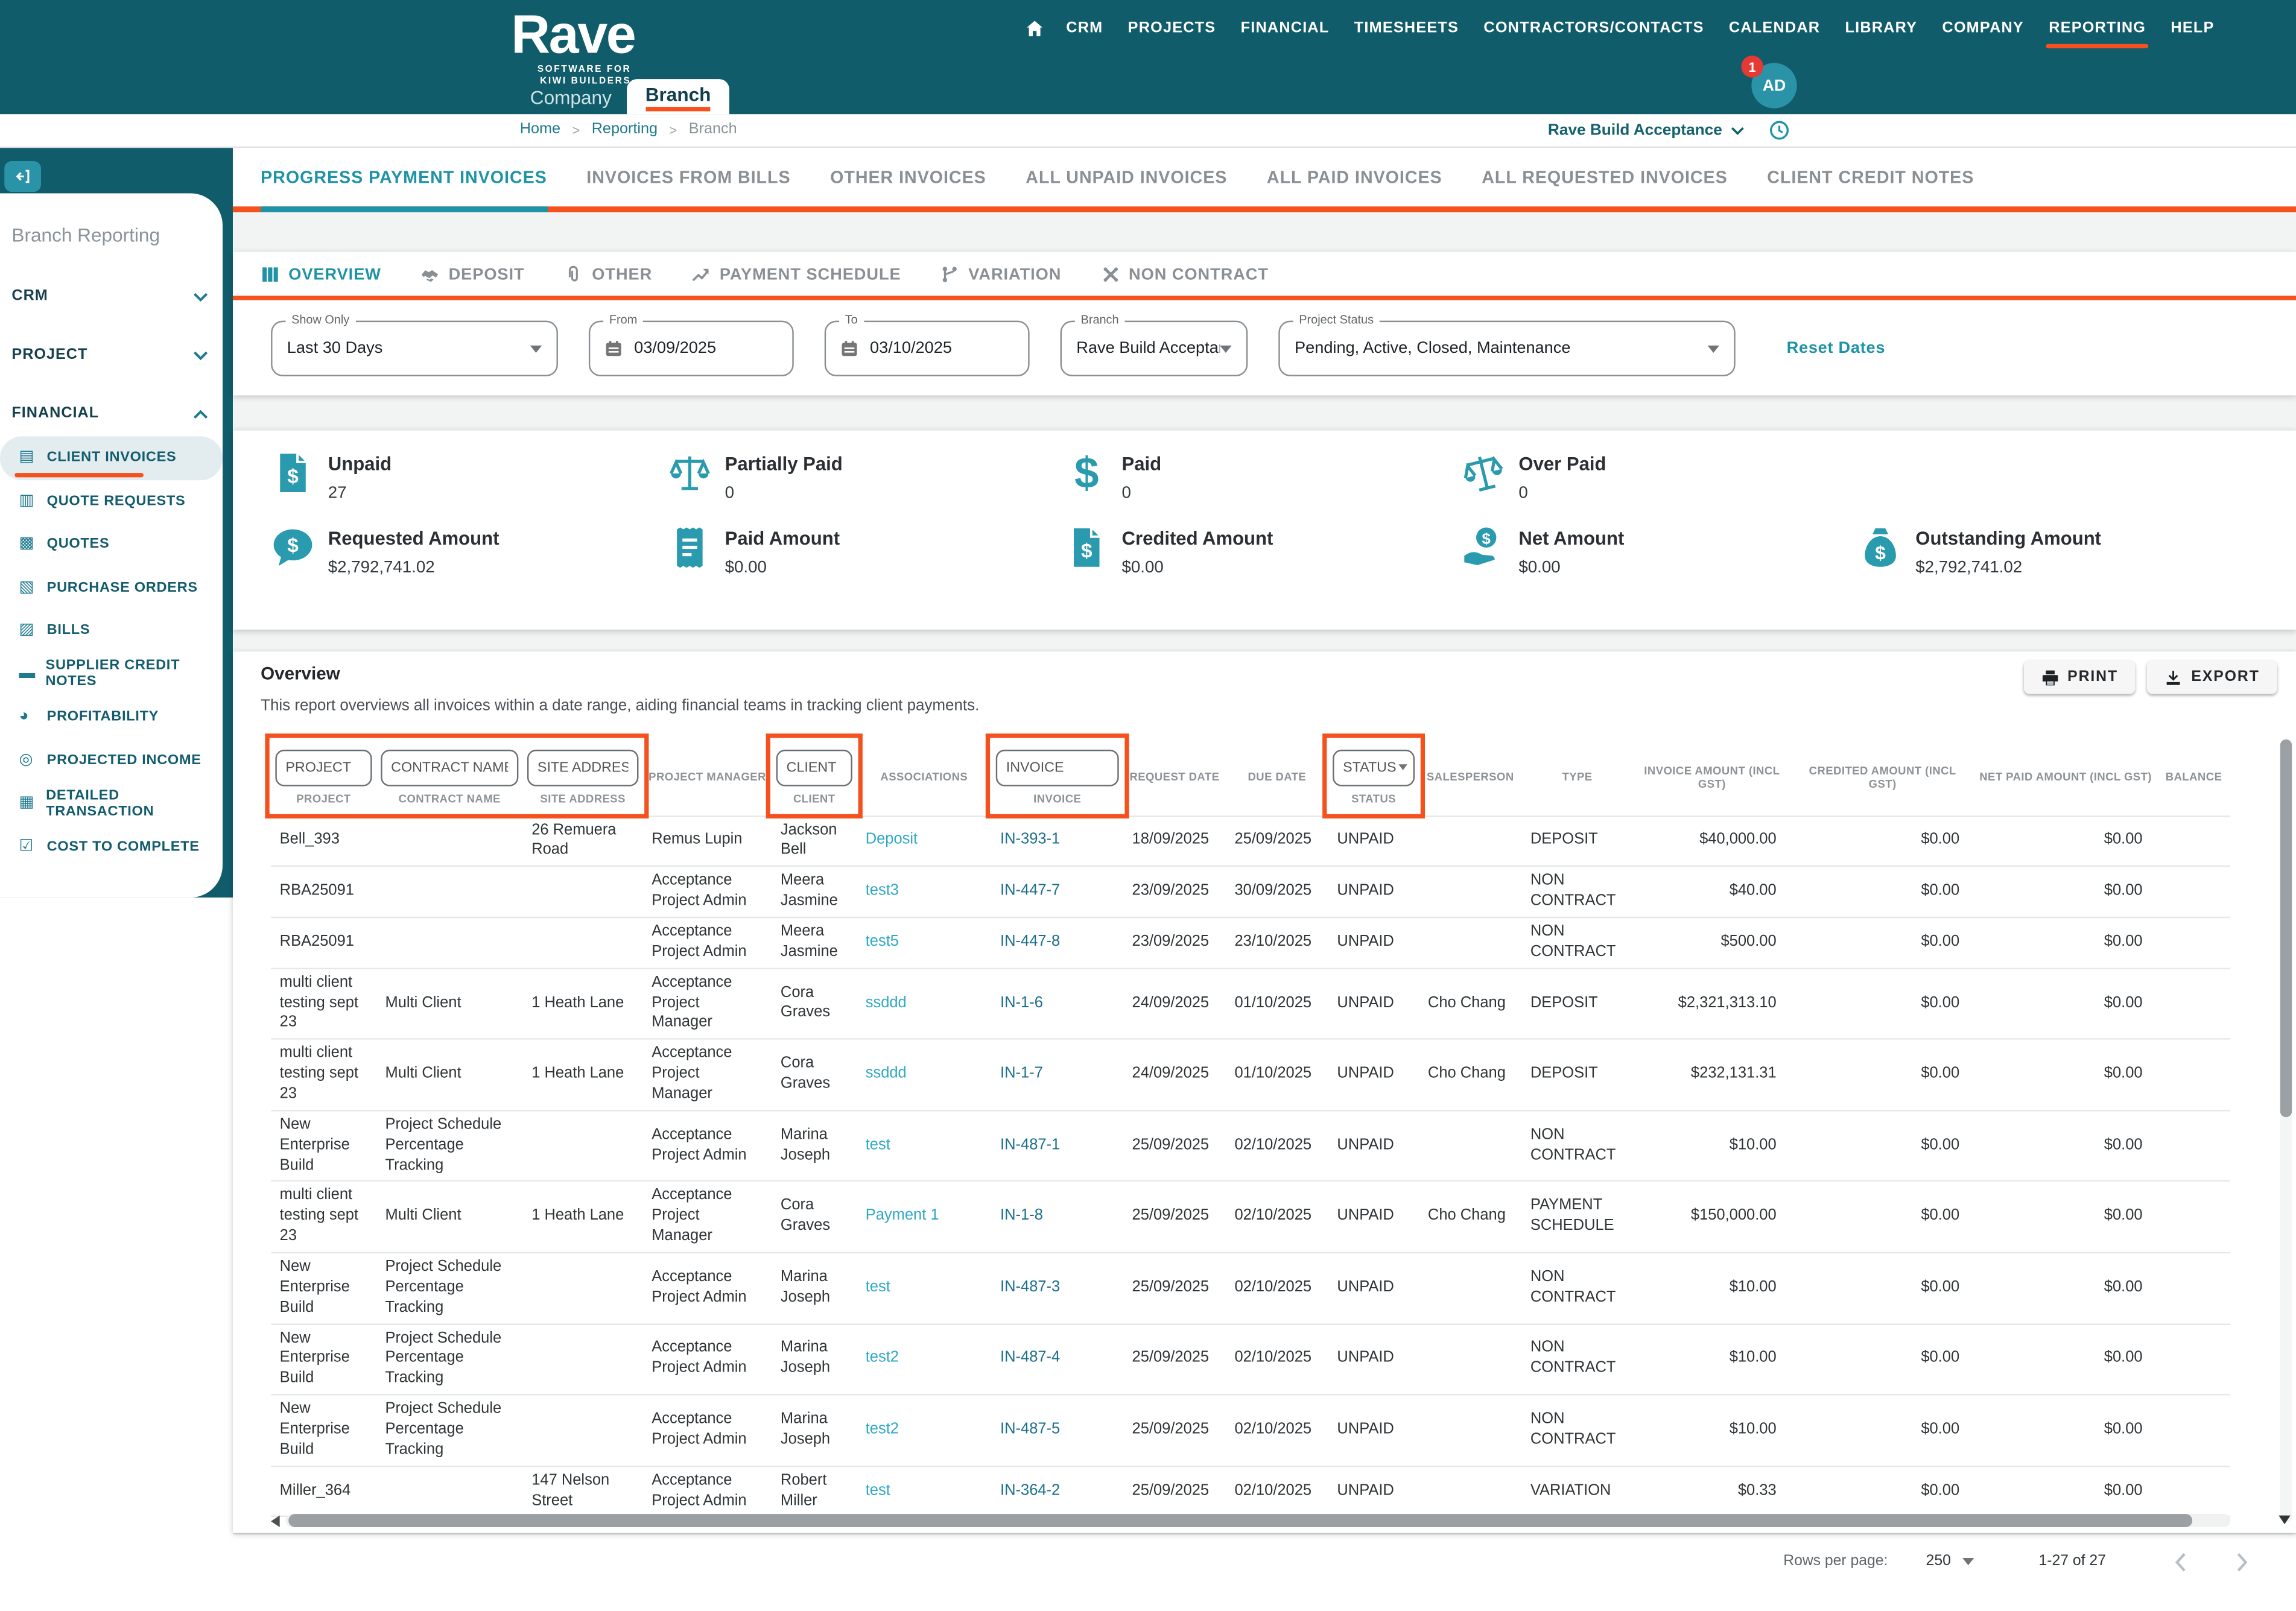 The image size is (2296, 1611). Describe the element at coordinates (691, 344) in the screenshot. I see `from-date-field: From 03/09/2025` at that location.